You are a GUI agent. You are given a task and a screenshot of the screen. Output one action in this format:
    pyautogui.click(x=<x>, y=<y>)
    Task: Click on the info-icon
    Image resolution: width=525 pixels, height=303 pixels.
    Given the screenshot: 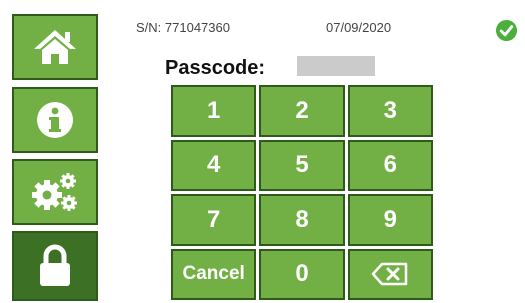 What is the action you would take?
    pyautogui.click(x=55, y=120)
    